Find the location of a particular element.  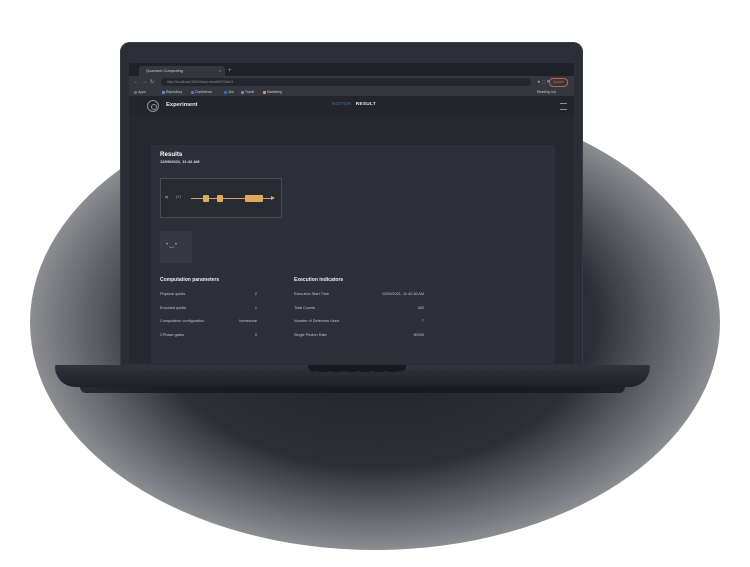

forward-icon: → is located at coordinates (144, 82).